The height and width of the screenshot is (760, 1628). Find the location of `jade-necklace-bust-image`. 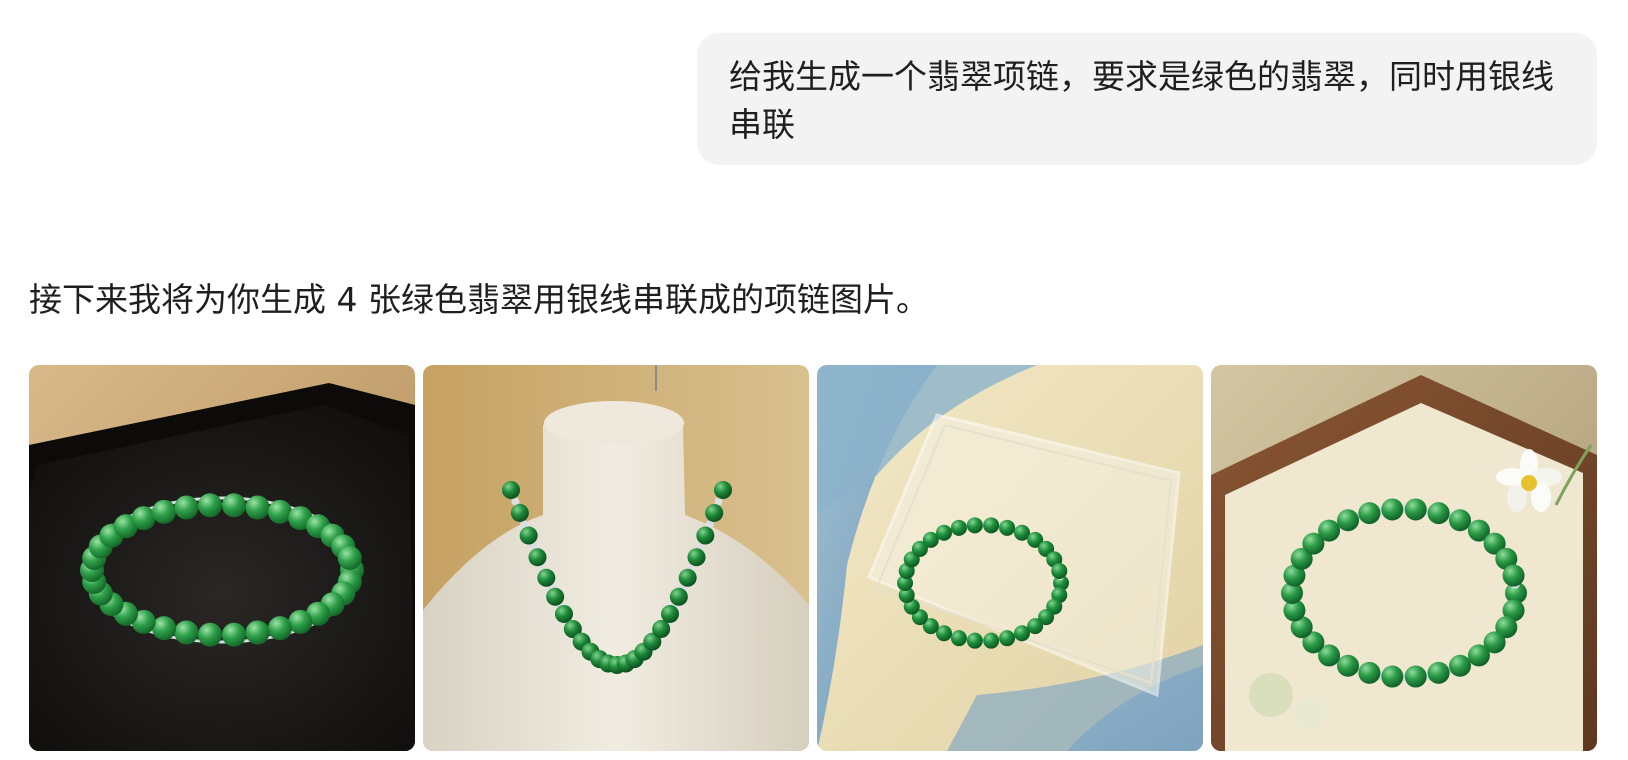

jade-necklace-bust-image is located at coordinates (616, 558).